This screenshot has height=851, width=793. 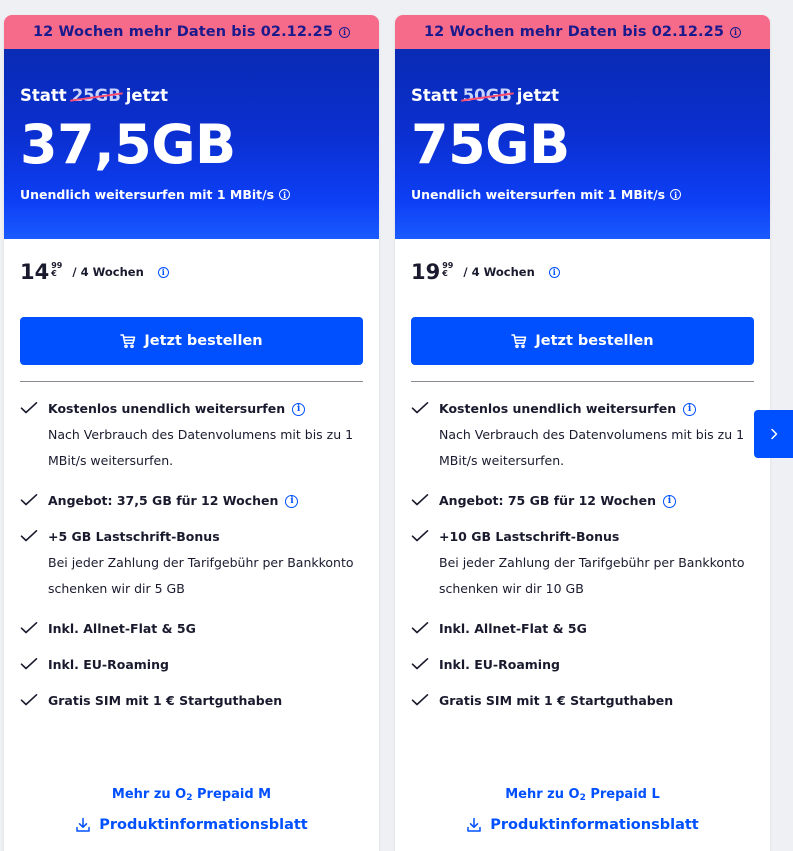 What do you see at coordinates (205, 629) in the screenshot?
I see `feature-title: Inkl. Allnet-Flat & 5G` at bounding box center [205, 629].